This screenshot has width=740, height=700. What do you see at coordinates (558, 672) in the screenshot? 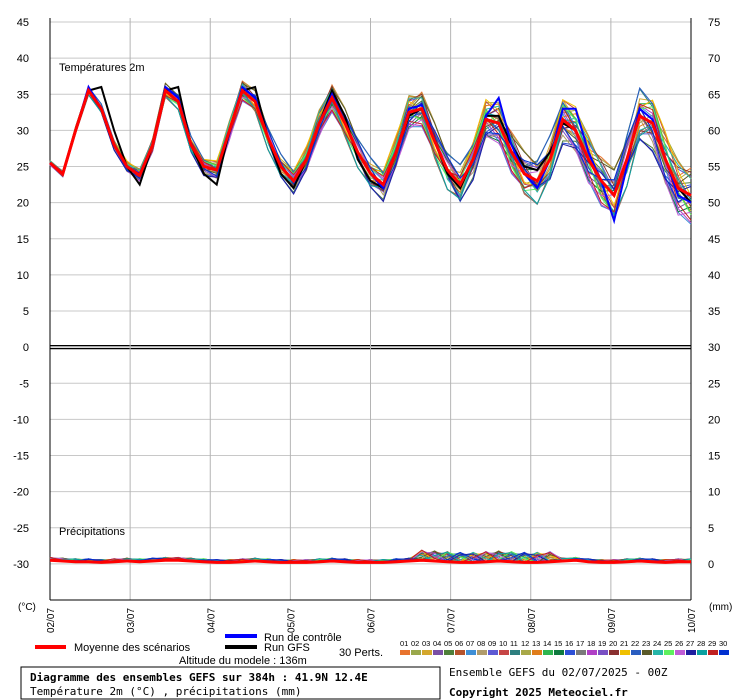
I see `footer-run: Ensemble GEFS du 02/07/2025 - 00Z` at bounding box center [558, 672].